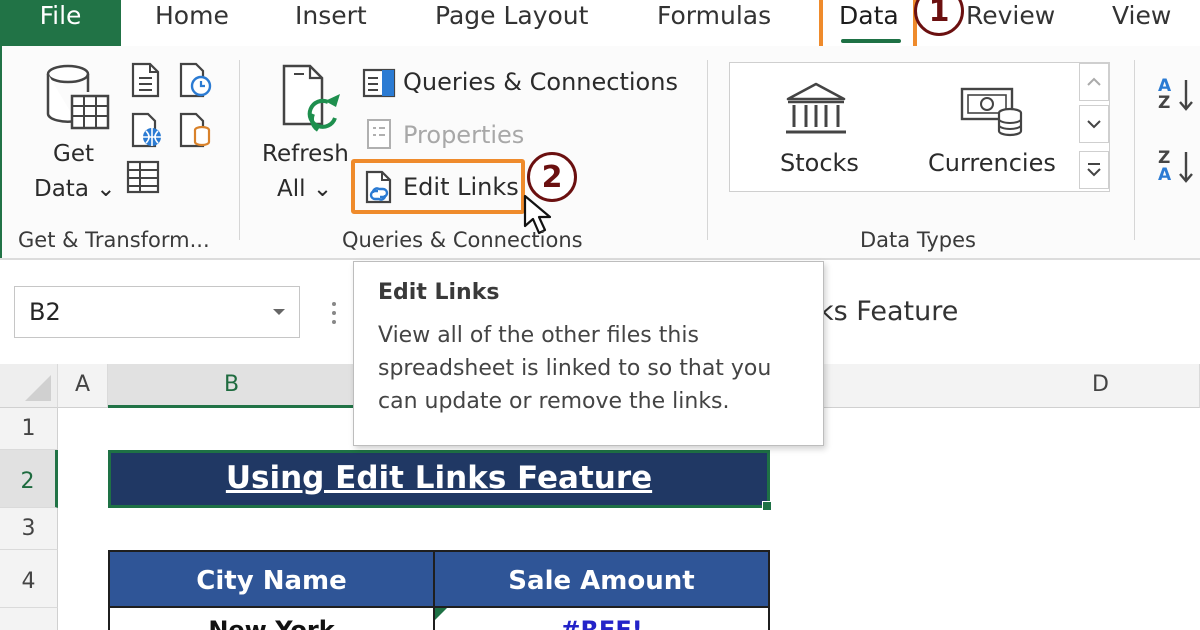  What do you see at coordinates (819, 163) in the screenshot?
I see `stocks-button: Stocks` at bounding box center [819, 163].